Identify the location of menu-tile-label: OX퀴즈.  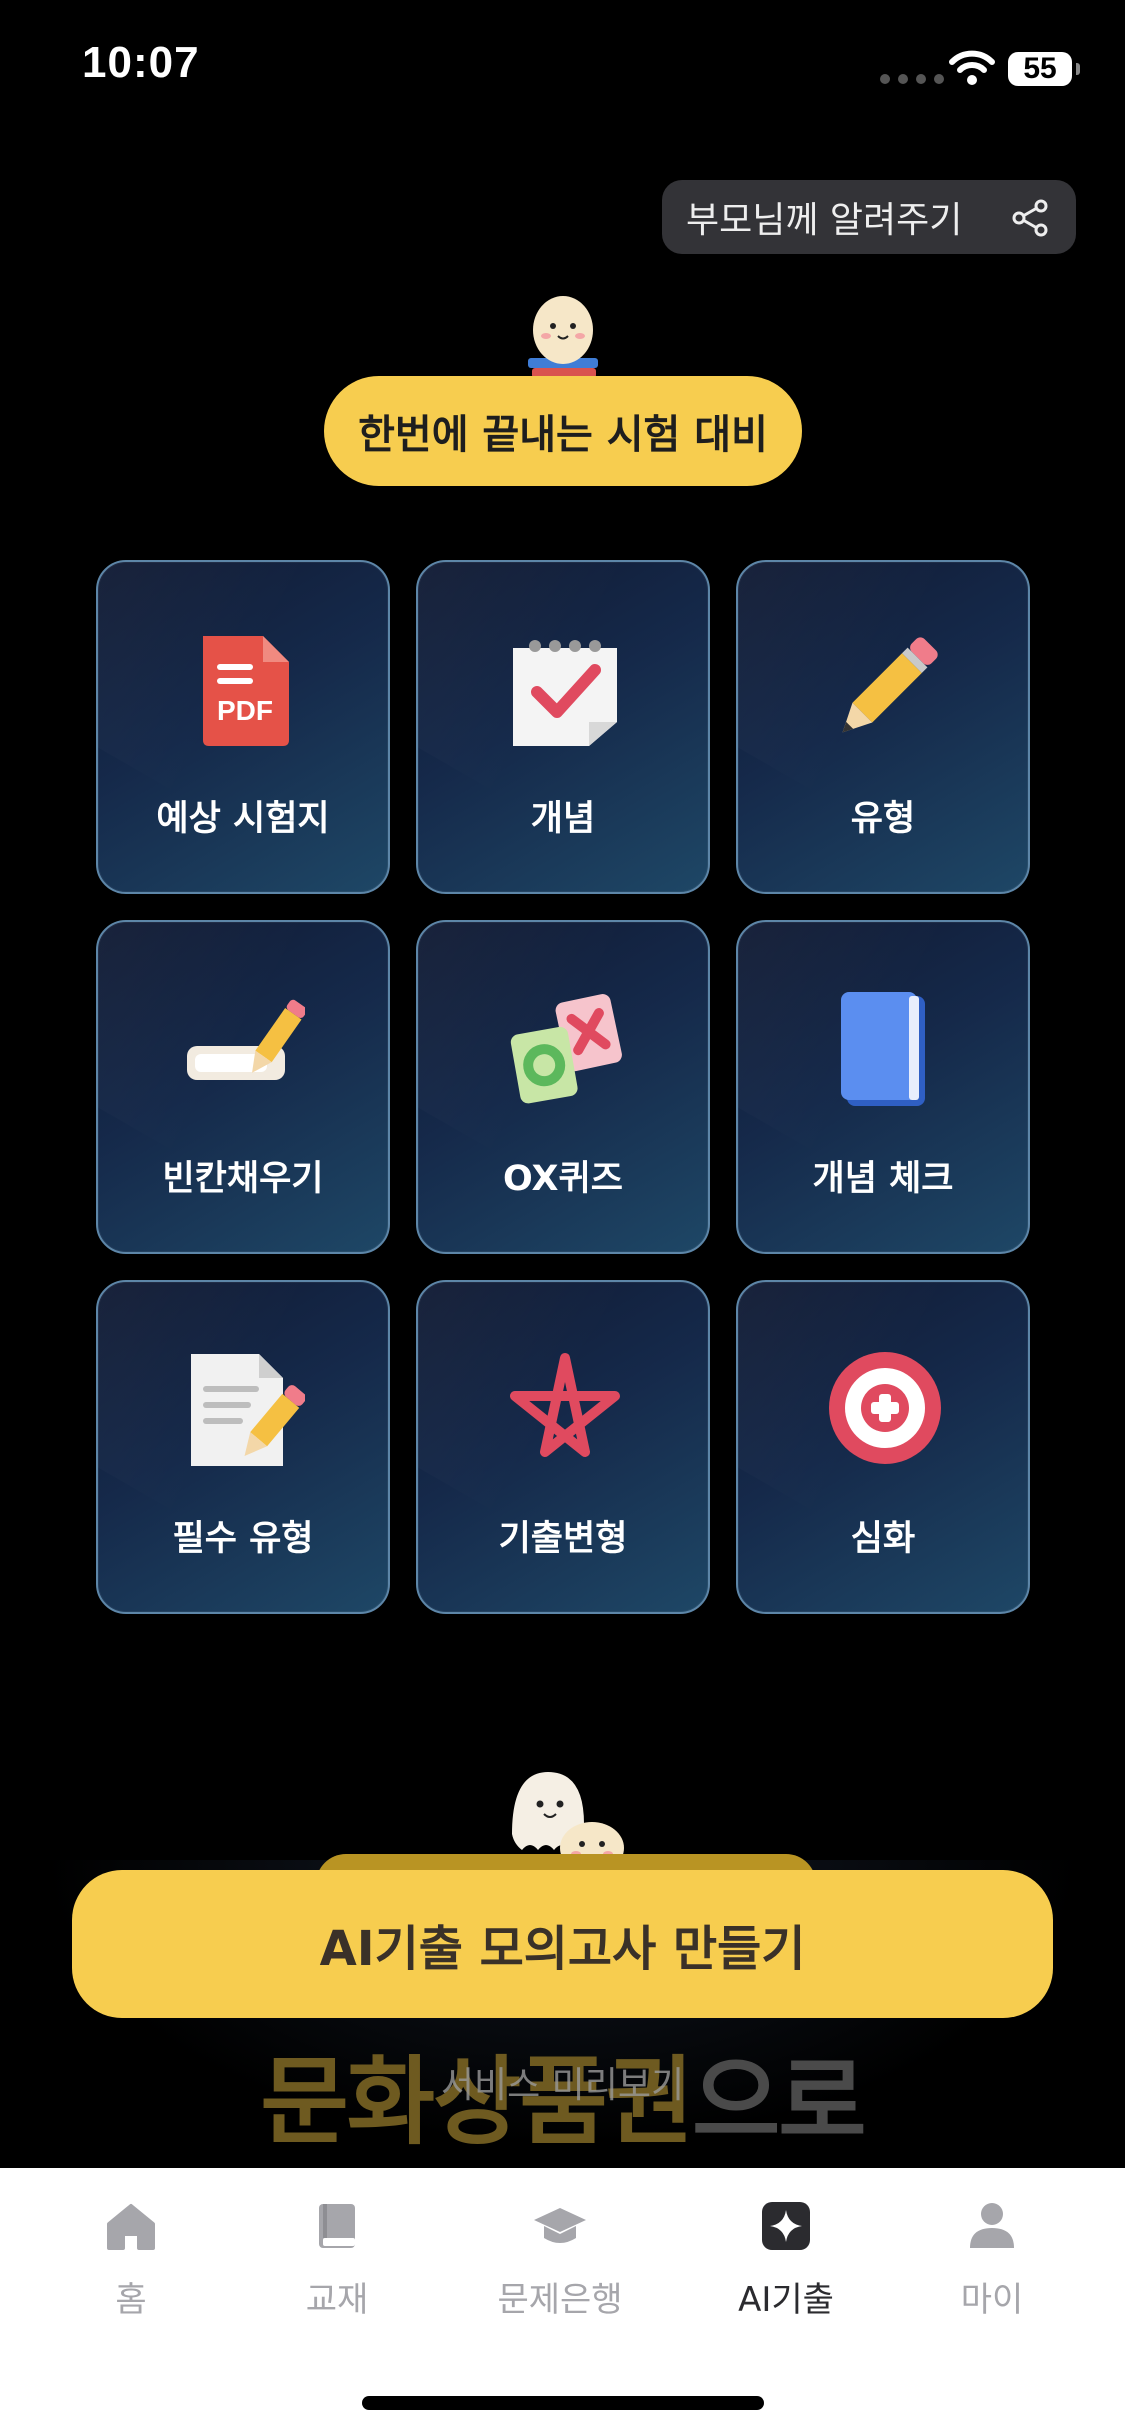
(563, 1179).